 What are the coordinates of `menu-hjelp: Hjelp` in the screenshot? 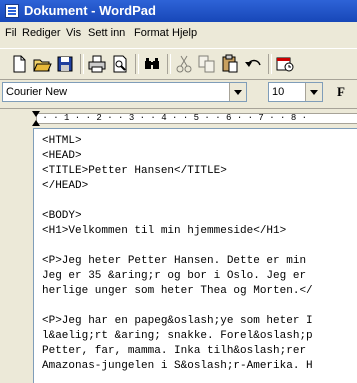 It's located at (184, 33).